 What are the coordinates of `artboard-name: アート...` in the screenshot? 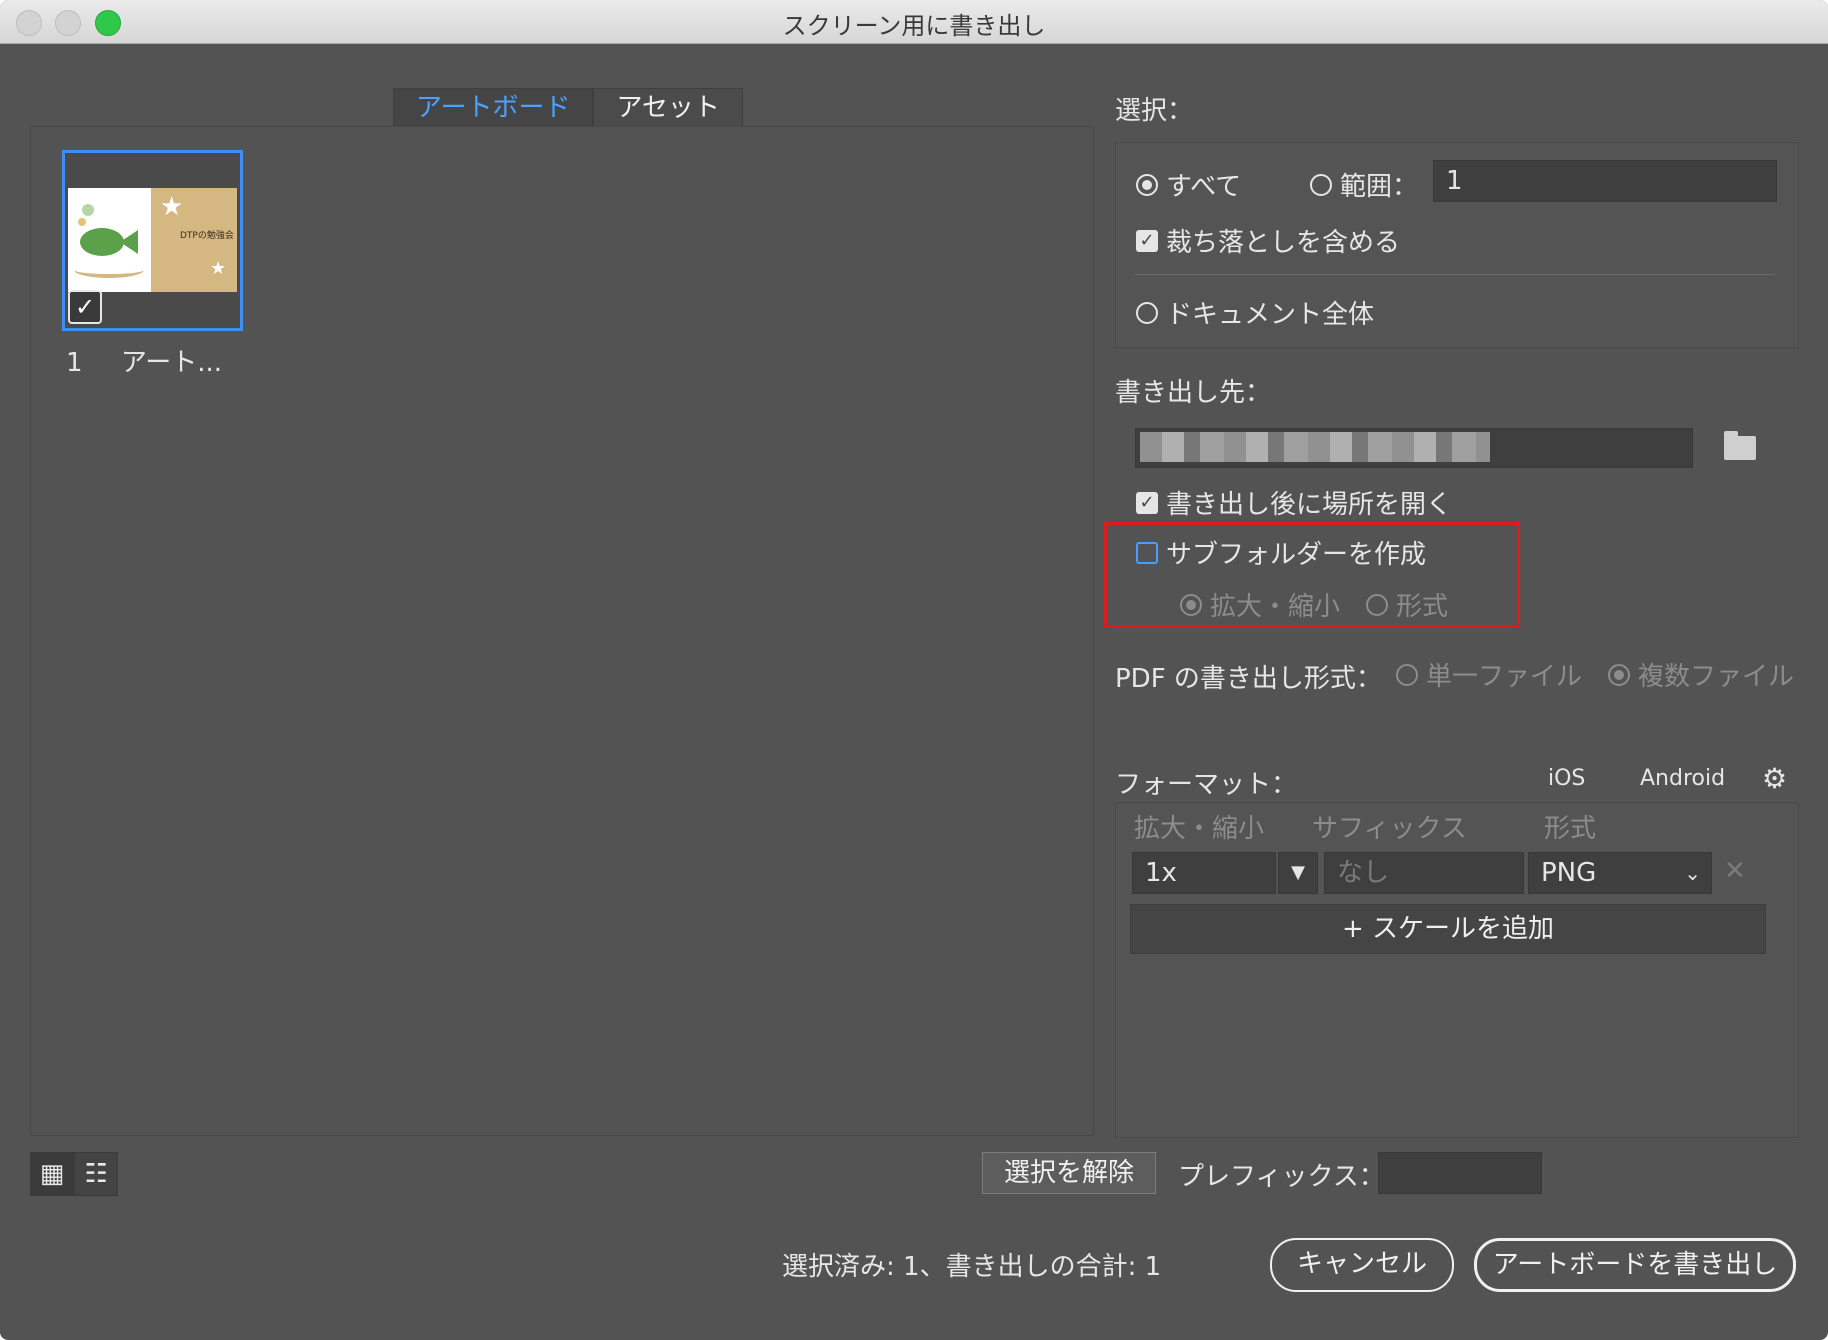 It's located at (171, 363).